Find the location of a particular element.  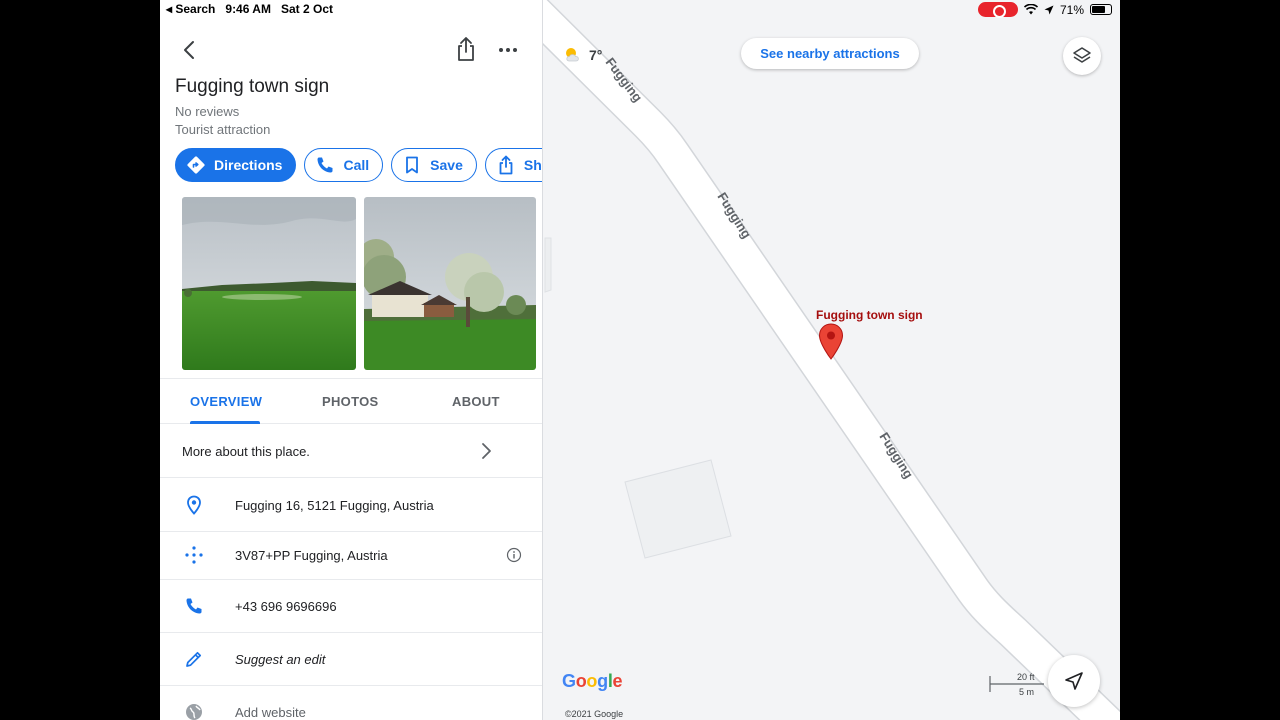

chevron-right-icon is located at coordinates (486, 451).